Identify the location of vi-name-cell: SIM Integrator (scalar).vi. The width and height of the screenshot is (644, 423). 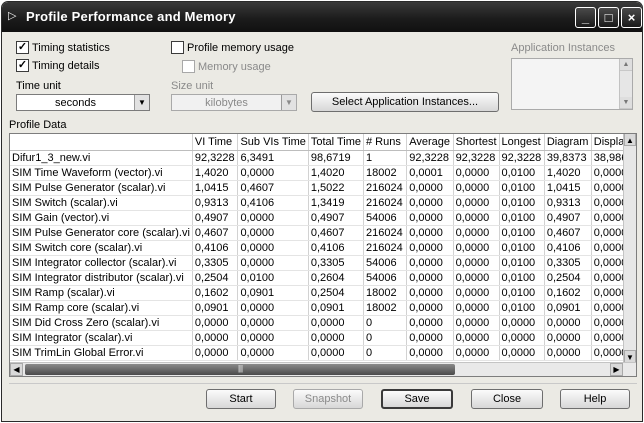
(101, 338).